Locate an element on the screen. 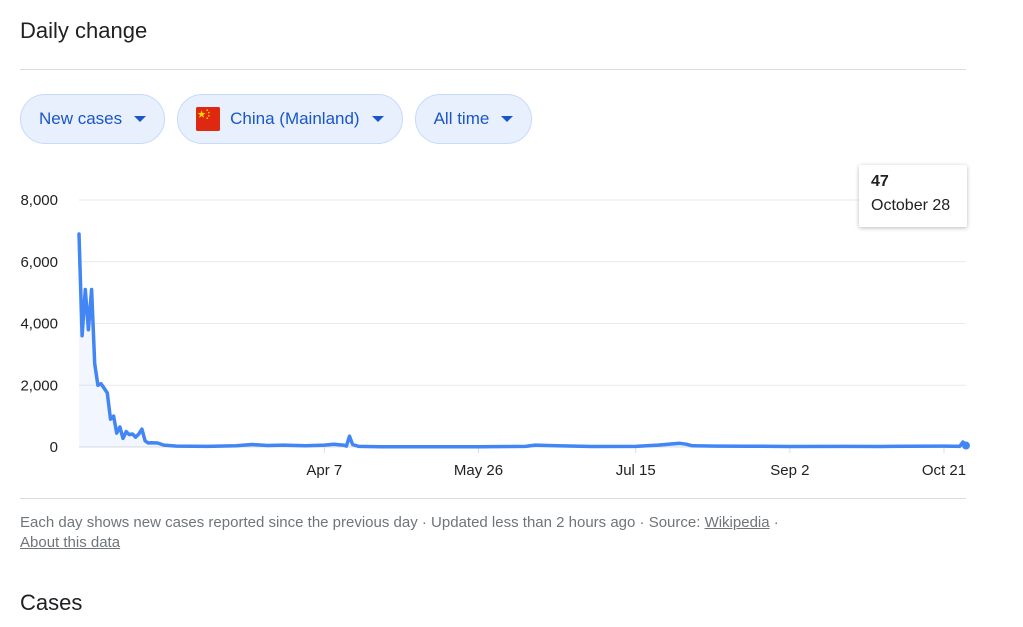  x-tick-label: May 26 is located at coordinates (478, 470).